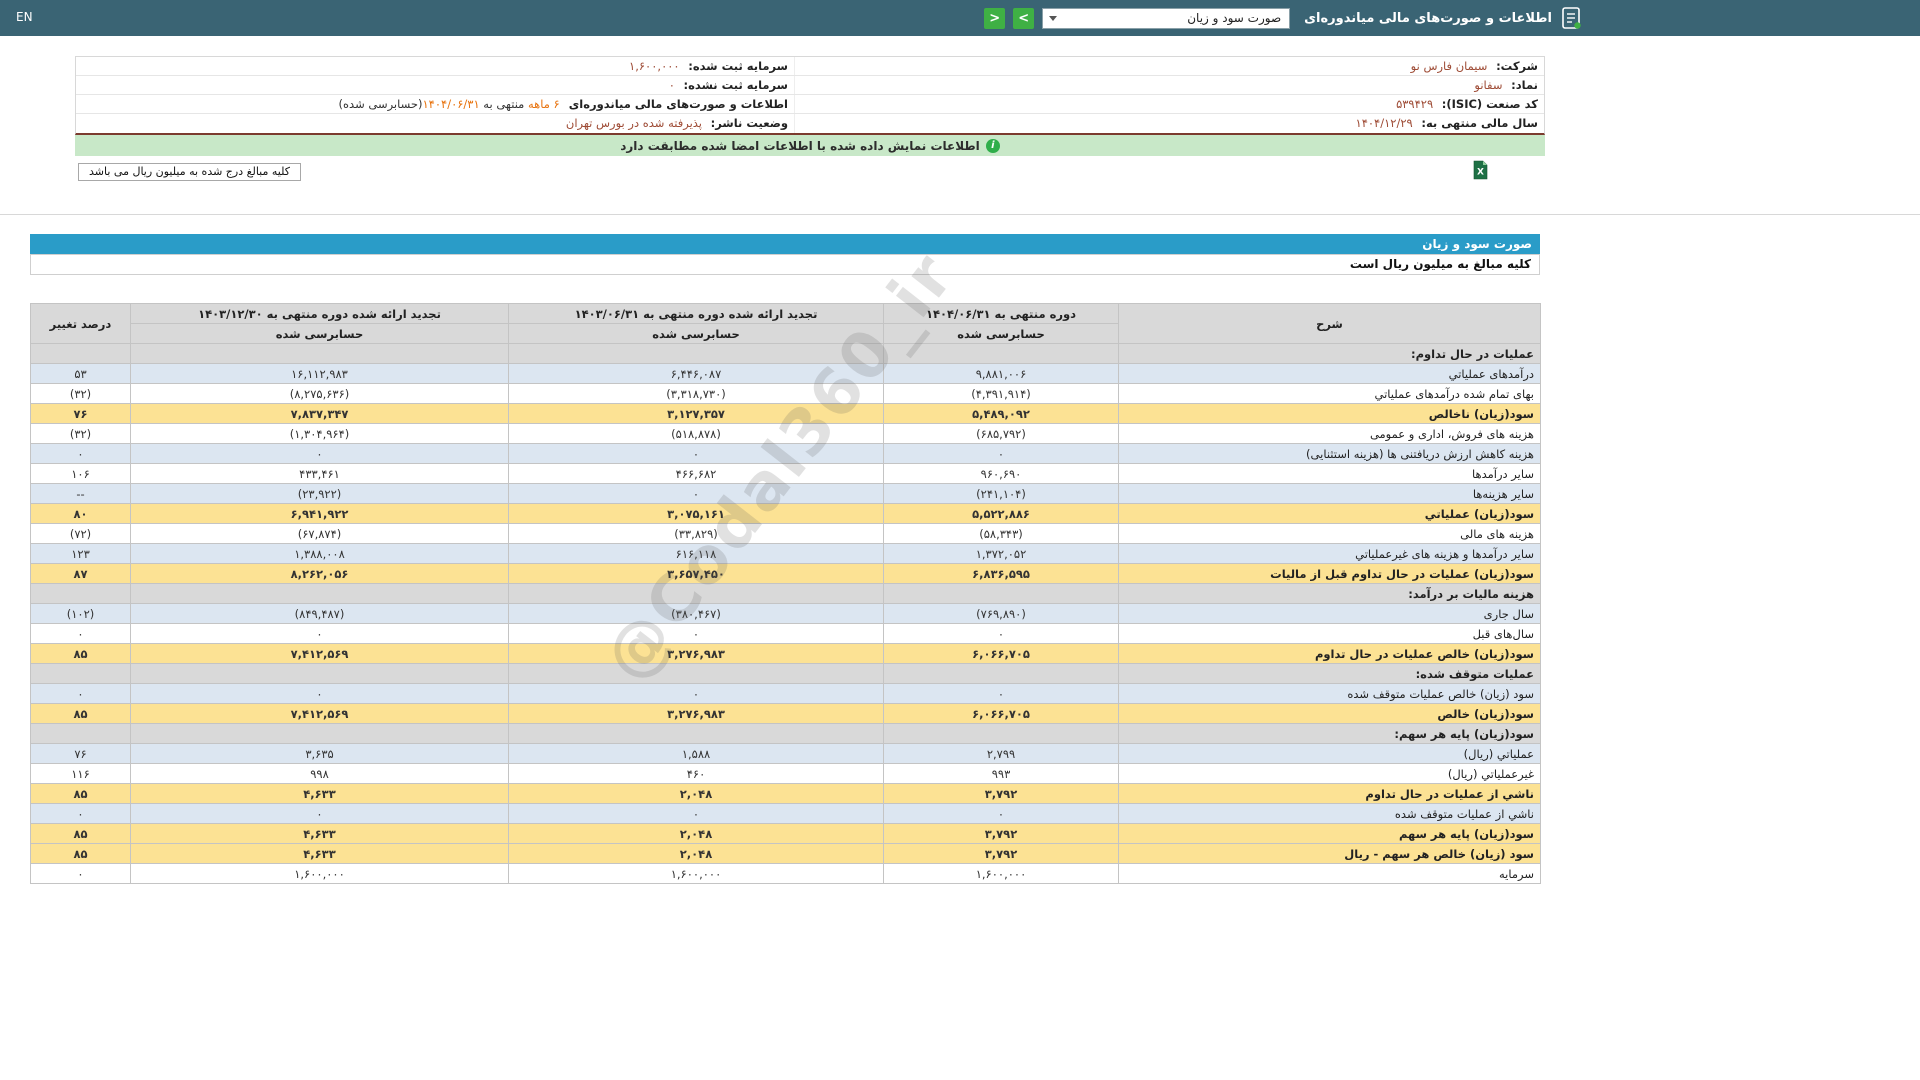 The width and height of the screenshot is (1920, 1080). Describe the element at coordinates (1524, 85) in the screenshot. I see `symbol-label: نماد:` at that location.